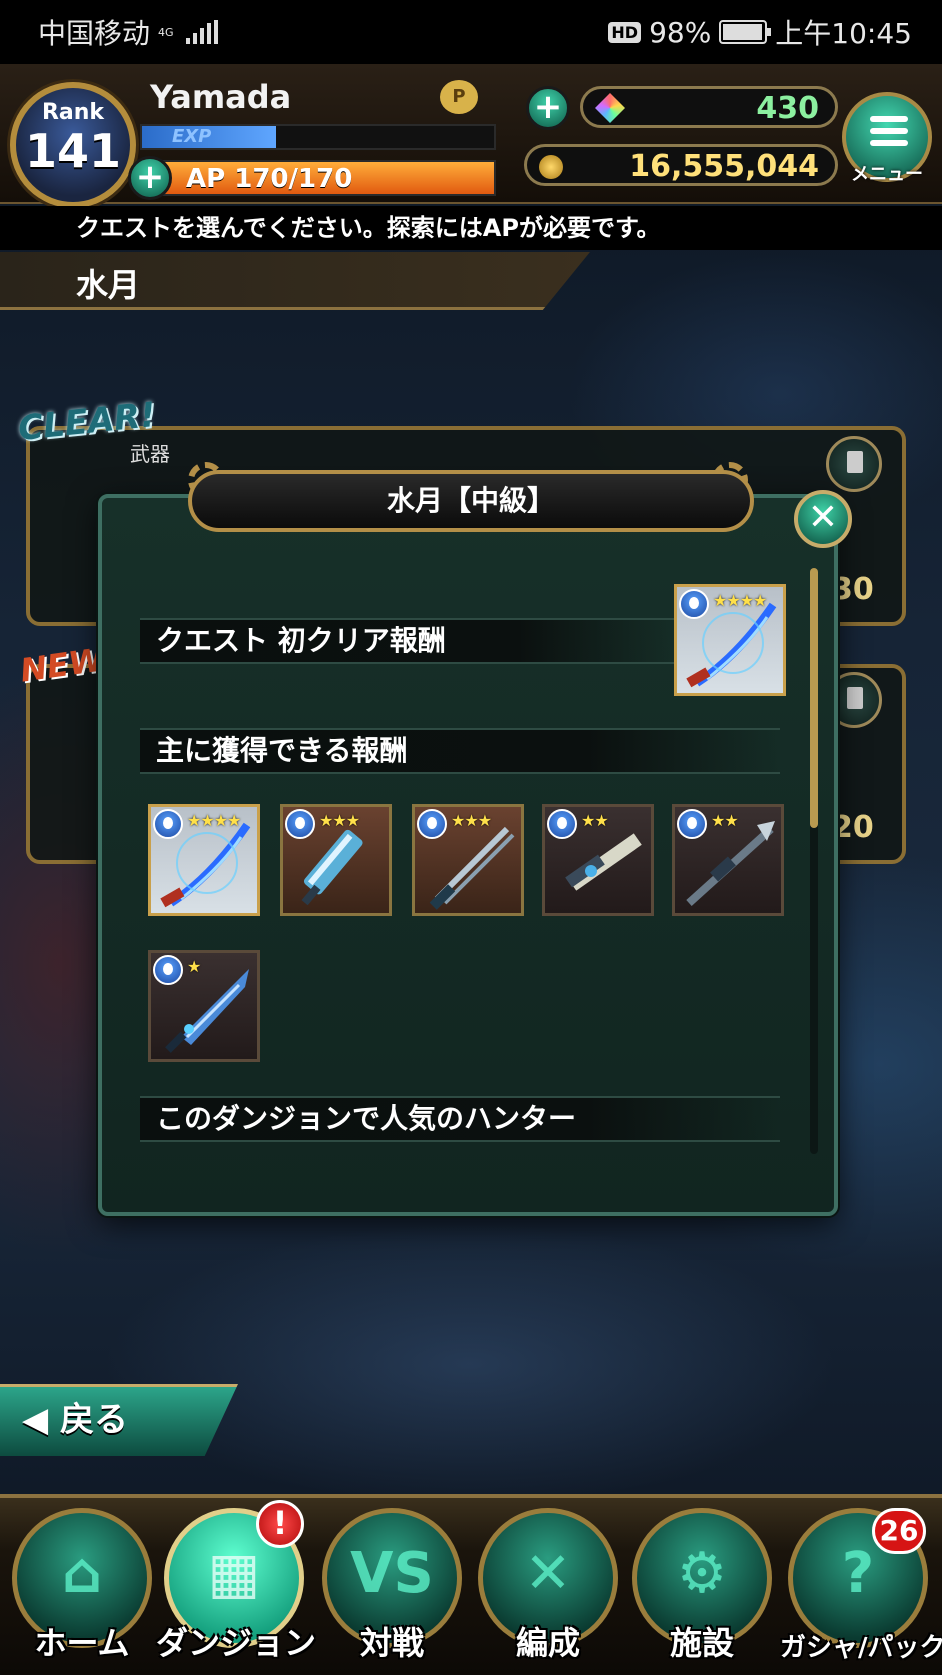 Image resolution: width=942 pixels, height=1675 pixels. I want to click on menu-button: メニュー, so click(887, 138).